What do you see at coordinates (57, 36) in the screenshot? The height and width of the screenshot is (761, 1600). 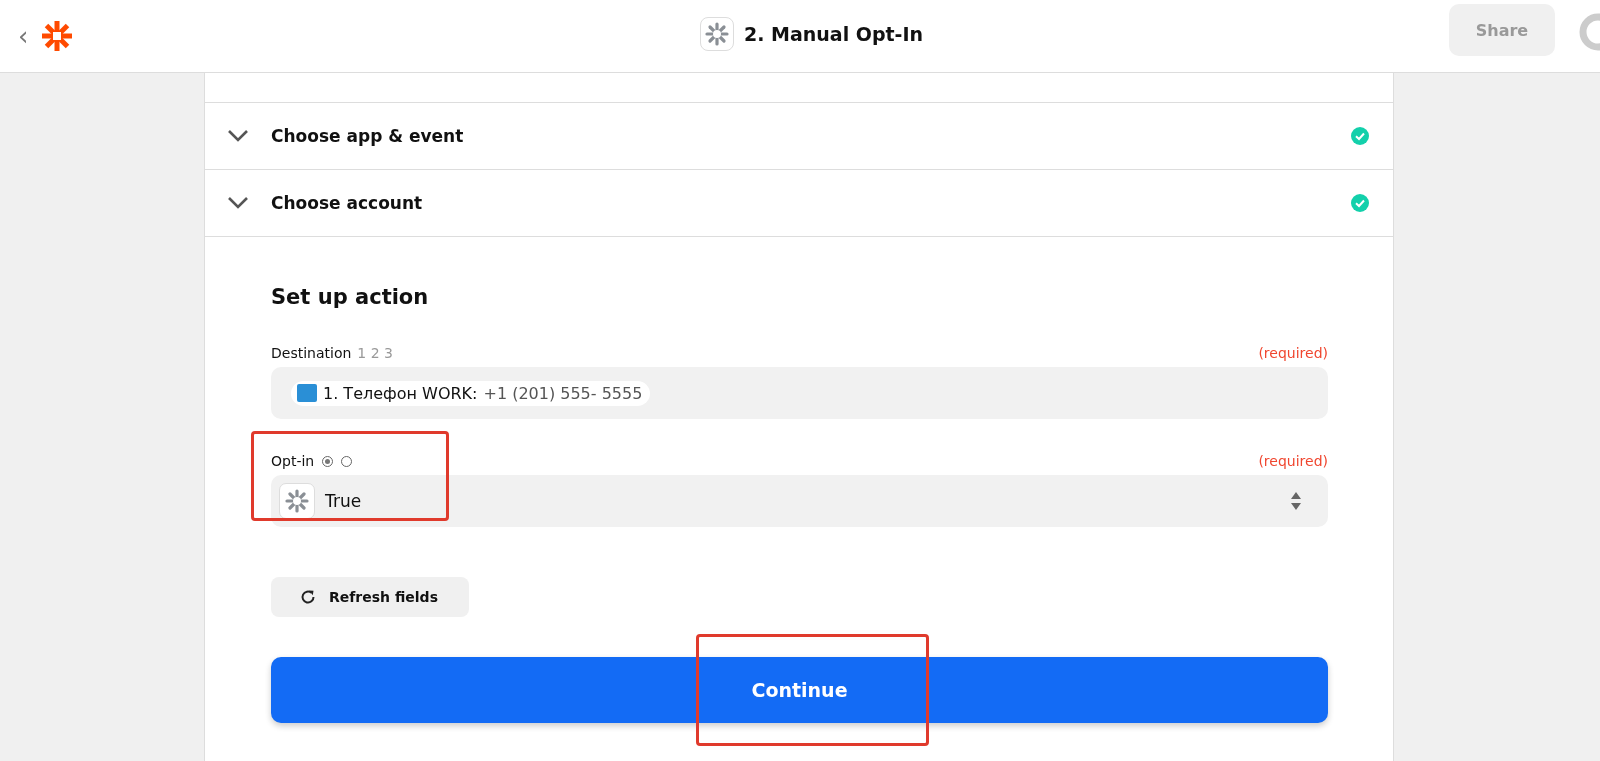 I see `asterisk-logo-icon` at bounding box center [57, 36].